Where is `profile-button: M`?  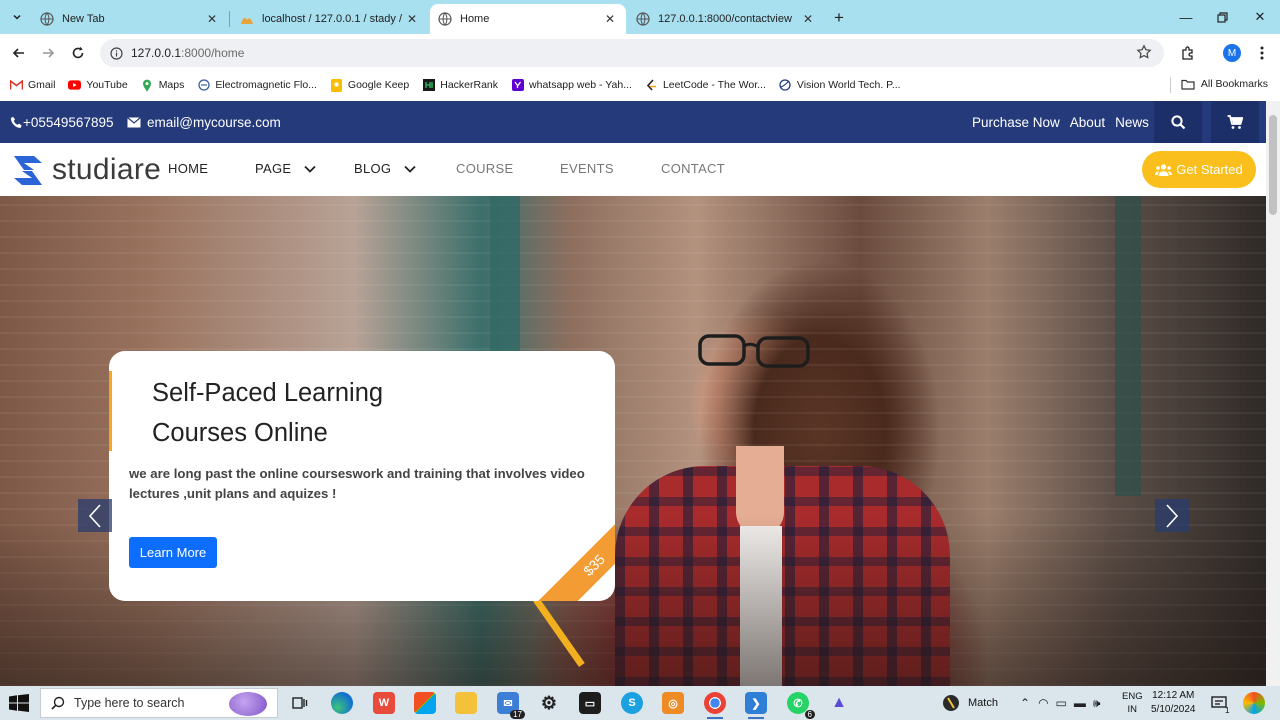 profile-button: M is located at coordinates (1232, 53).